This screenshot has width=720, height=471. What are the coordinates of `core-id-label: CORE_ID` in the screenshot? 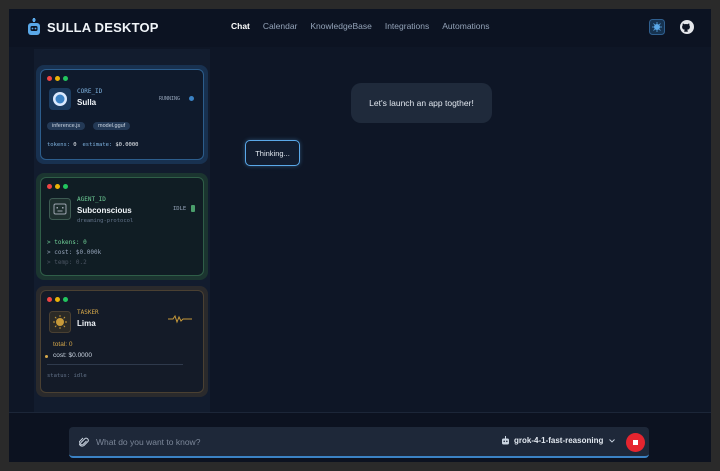 It's located at (90, 91).